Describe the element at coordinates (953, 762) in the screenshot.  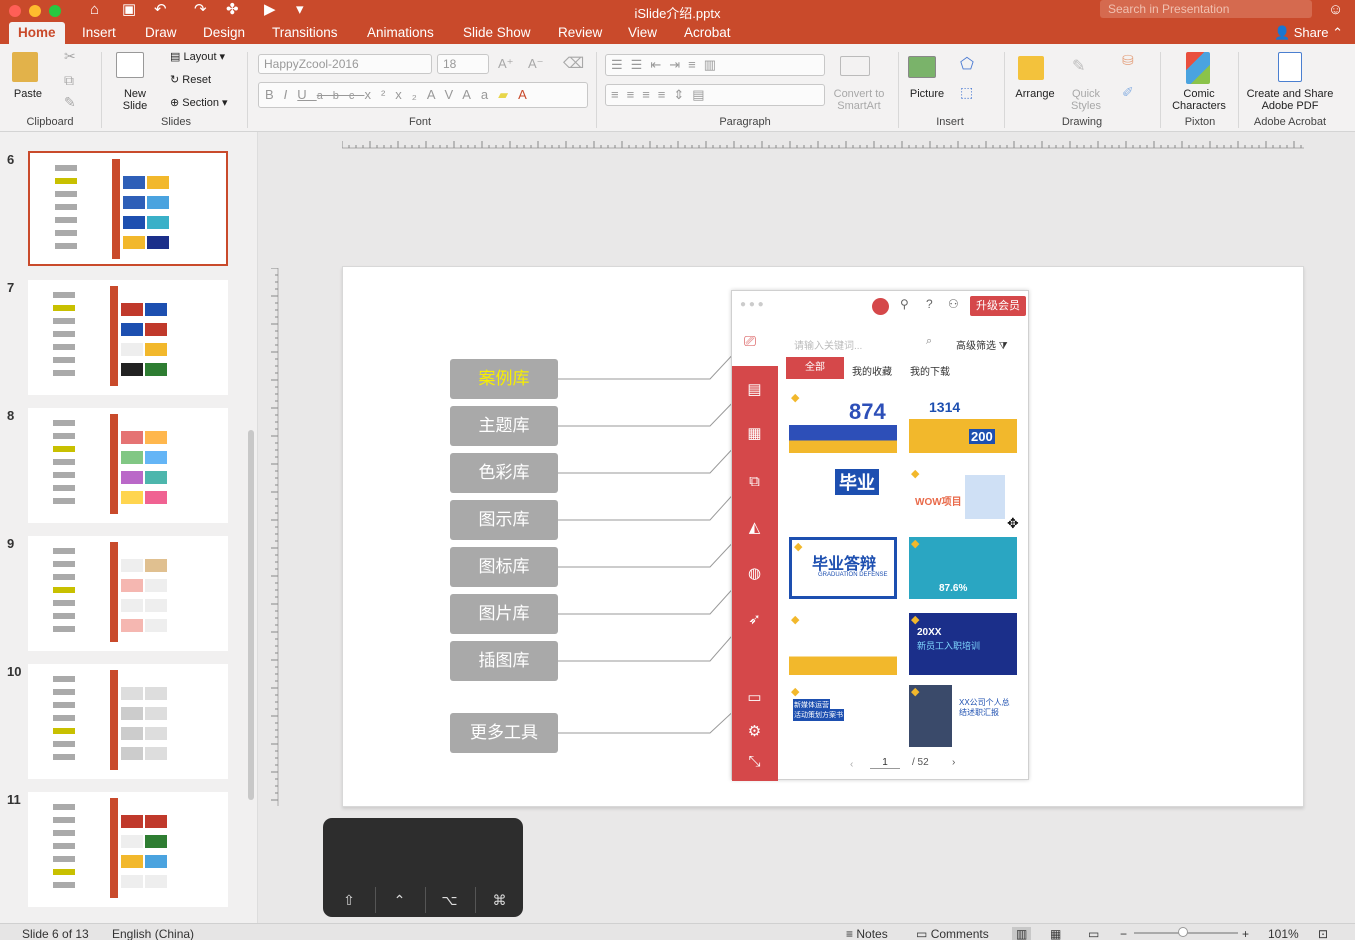
I see `next-page-icon: ›` at that location.